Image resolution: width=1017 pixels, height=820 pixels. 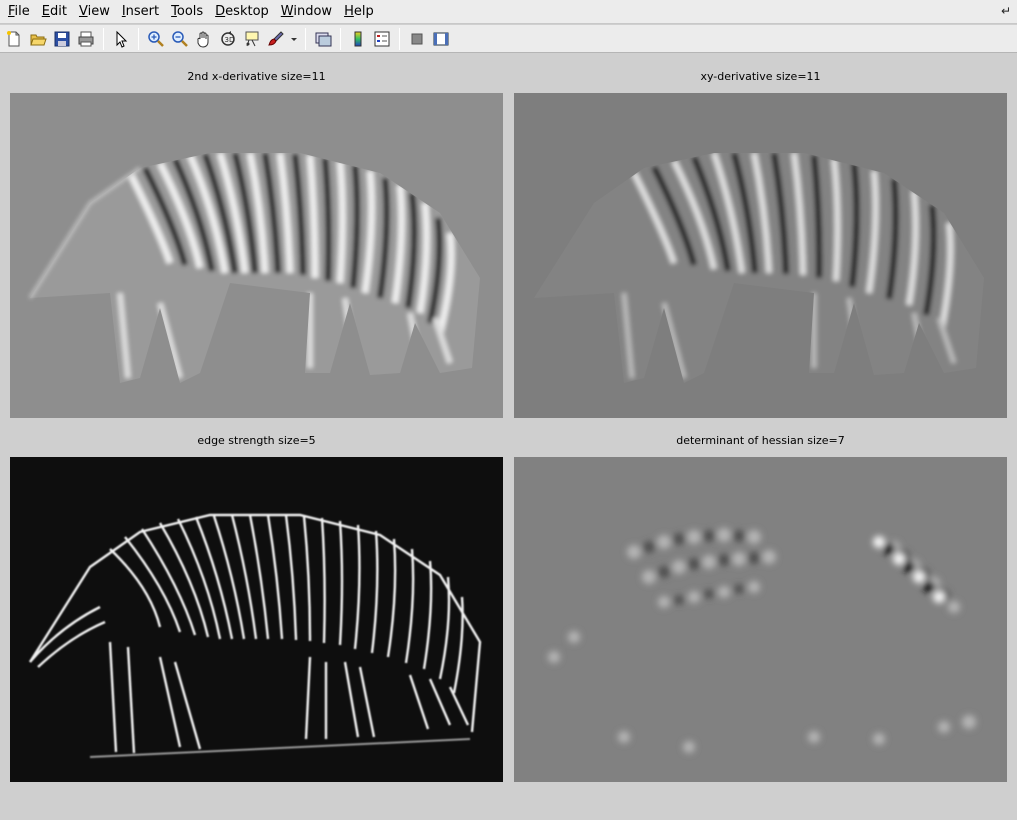 I want to click on show-plot-tools-icon, so click(x=441, y=39).